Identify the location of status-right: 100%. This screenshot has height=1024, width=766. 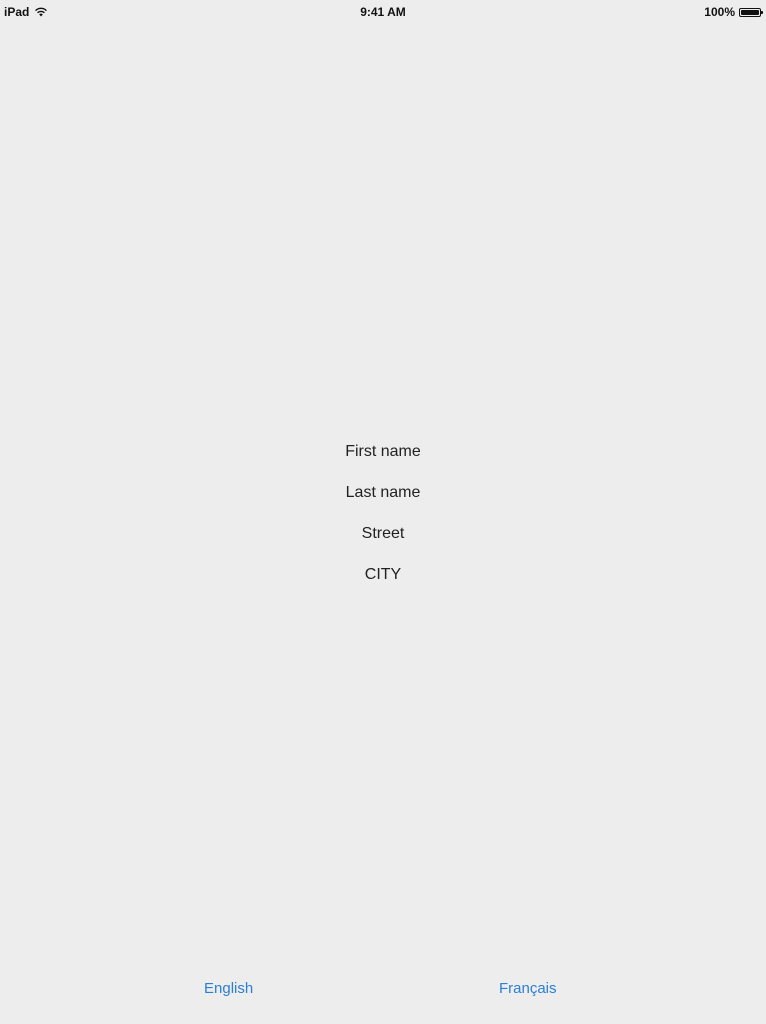
(733, 12).